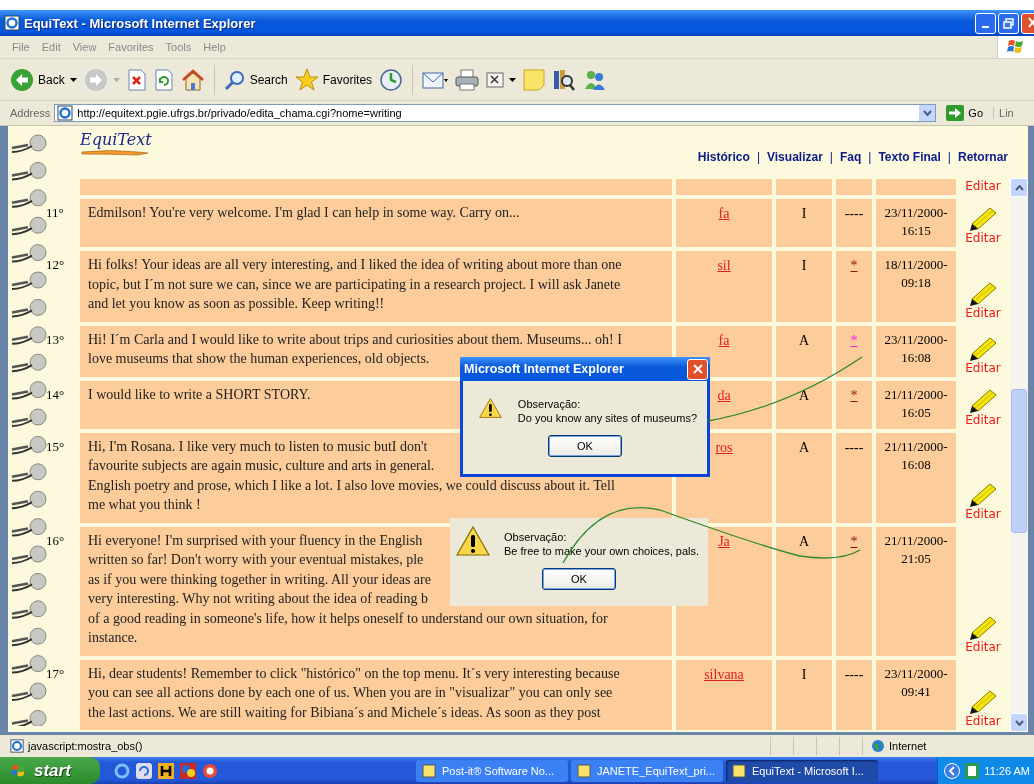 The width and height of the screenshot is (1034, 784). What do you see at coordinates (1003, 113) in the screenshot?
I see `links-label: Lin` at bounding box center [1003, 113].